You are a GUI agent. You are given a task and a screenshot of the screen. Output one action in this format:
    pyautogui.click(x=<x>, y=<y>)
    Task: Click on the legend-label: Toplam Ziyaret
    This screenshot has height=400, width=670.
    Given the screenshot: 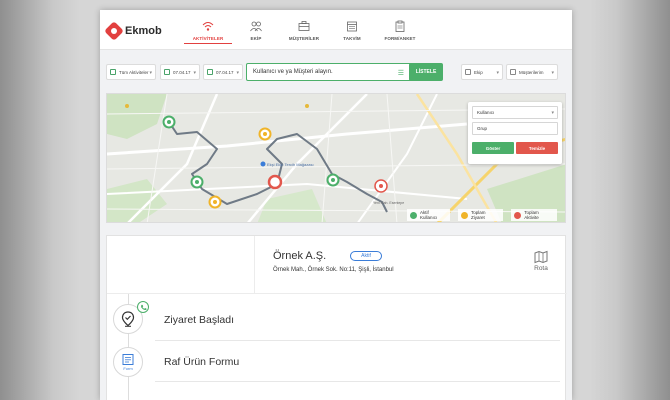 What is the action you would take?
    pyautogui.click(x=478, y=215)
    